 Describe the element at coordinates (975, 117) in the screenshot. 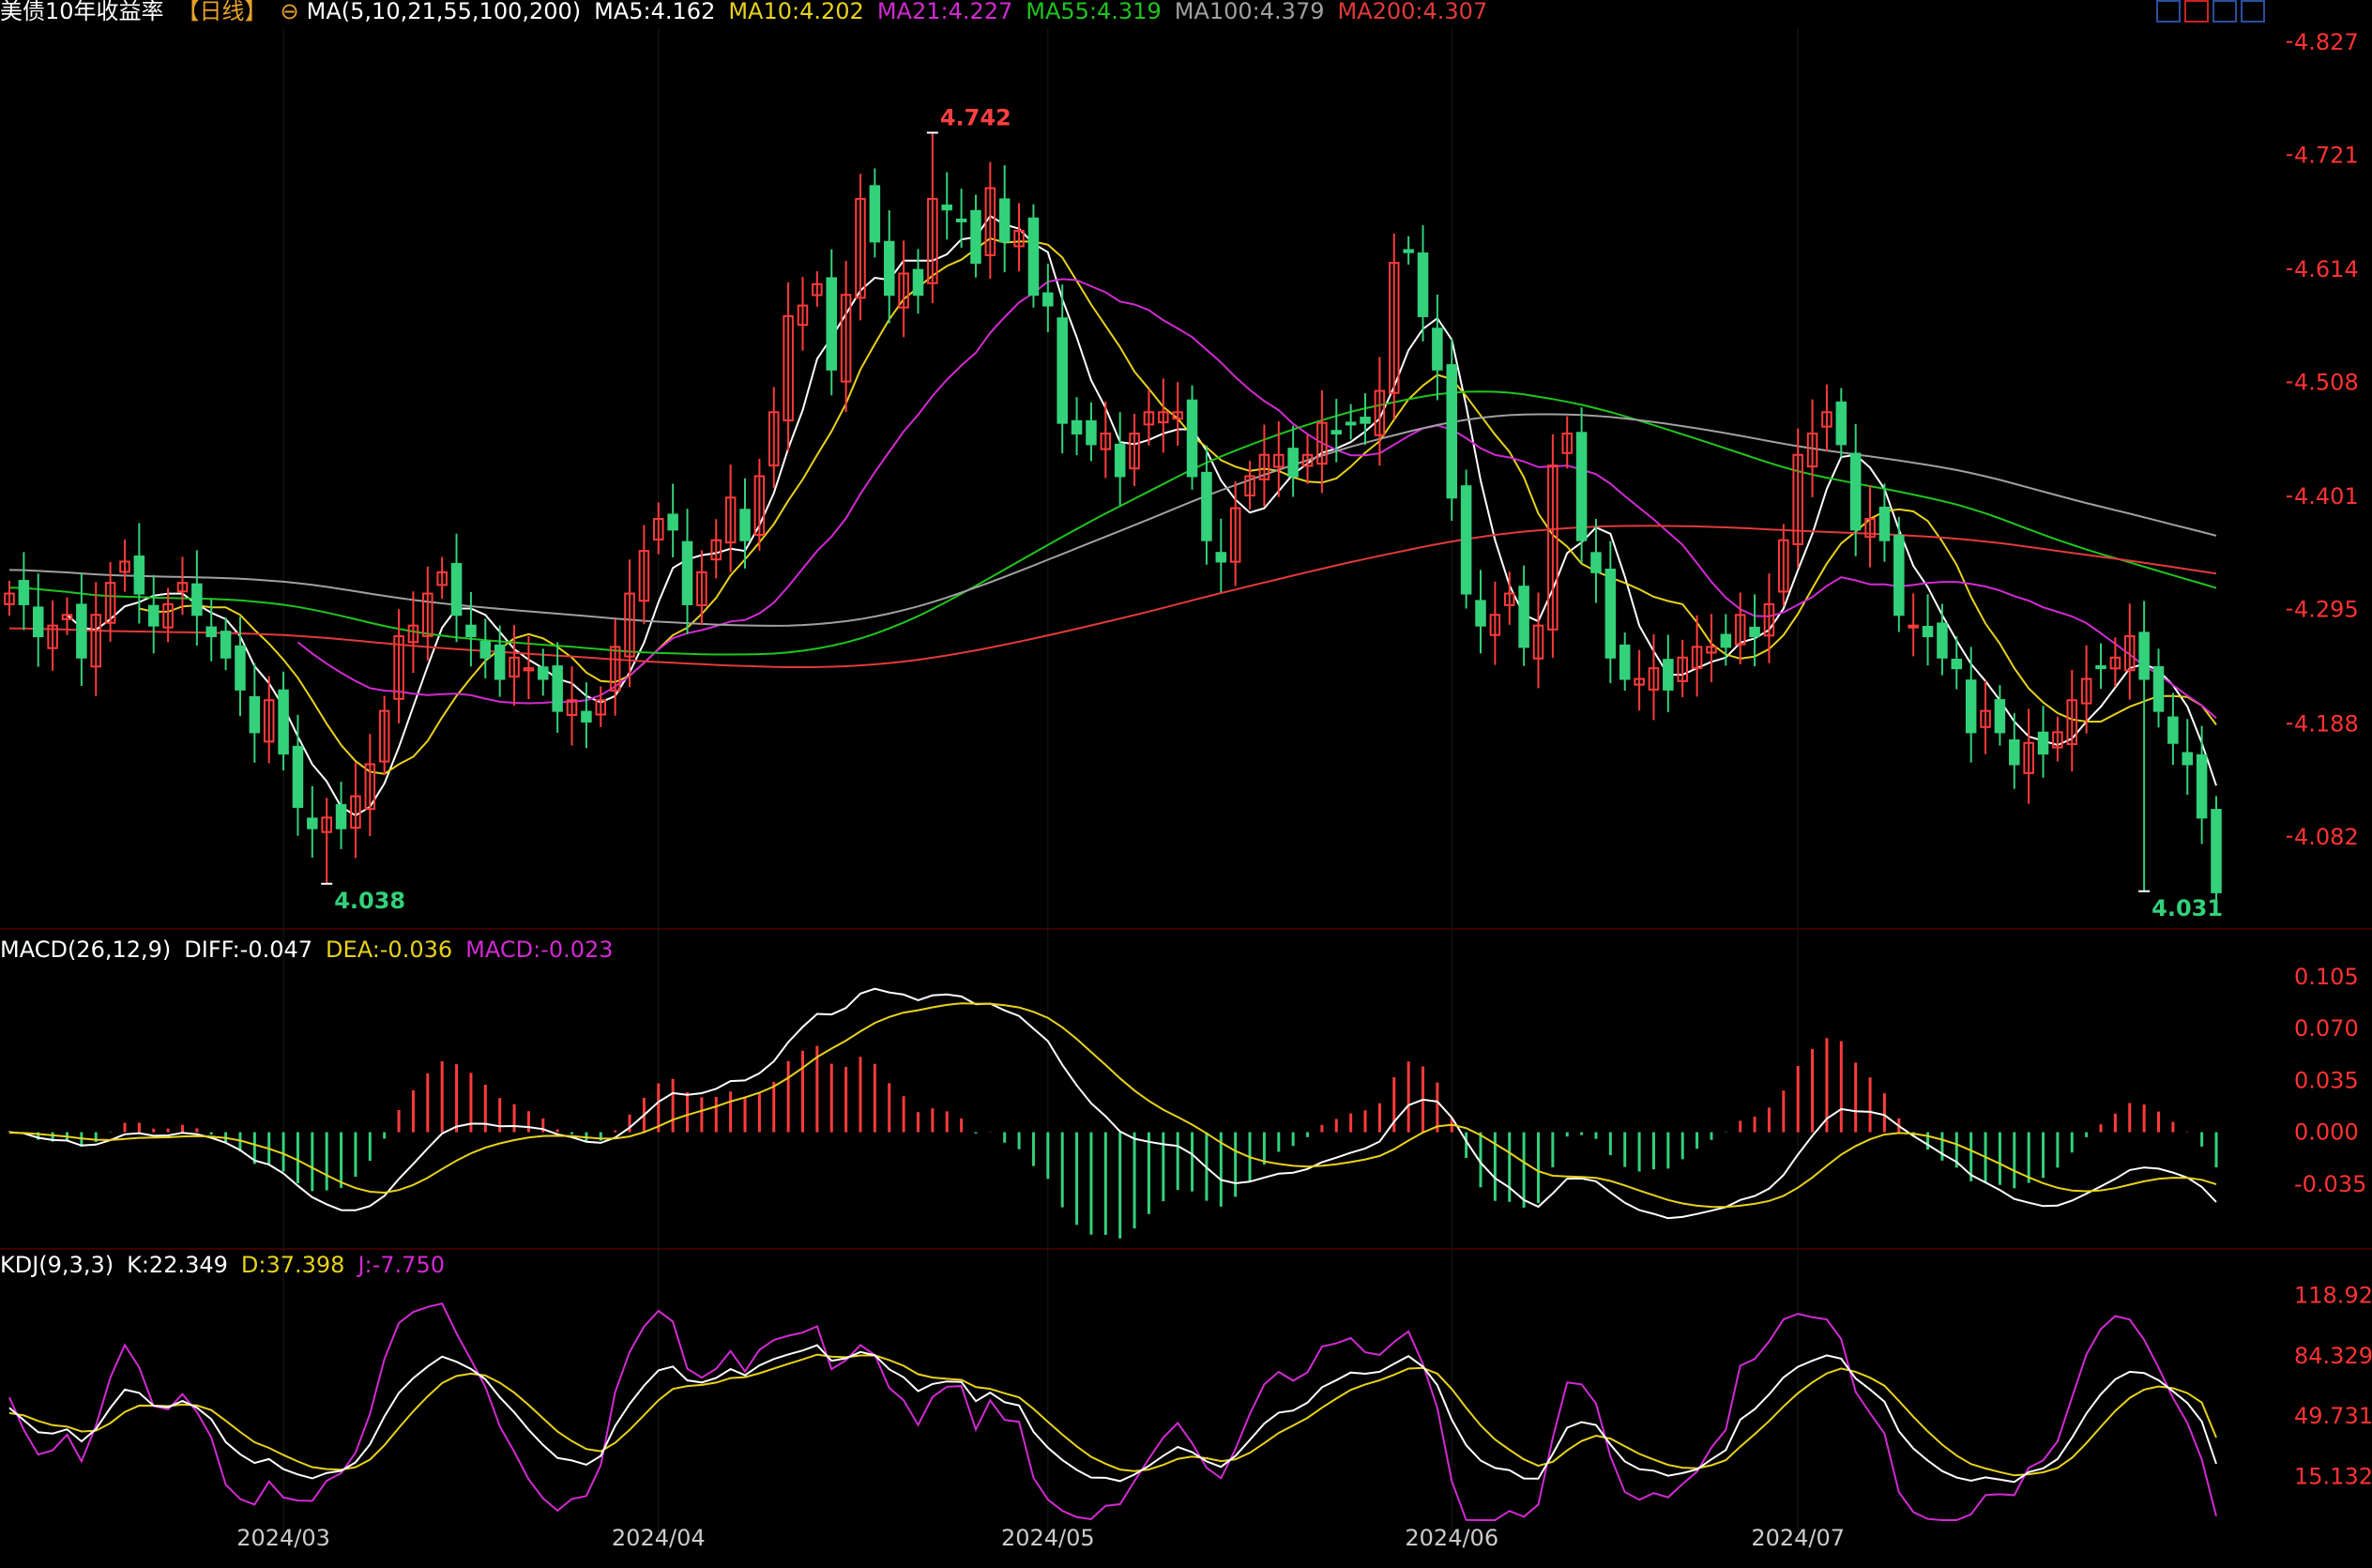

I see `annotation-label: 4.742` at that location.